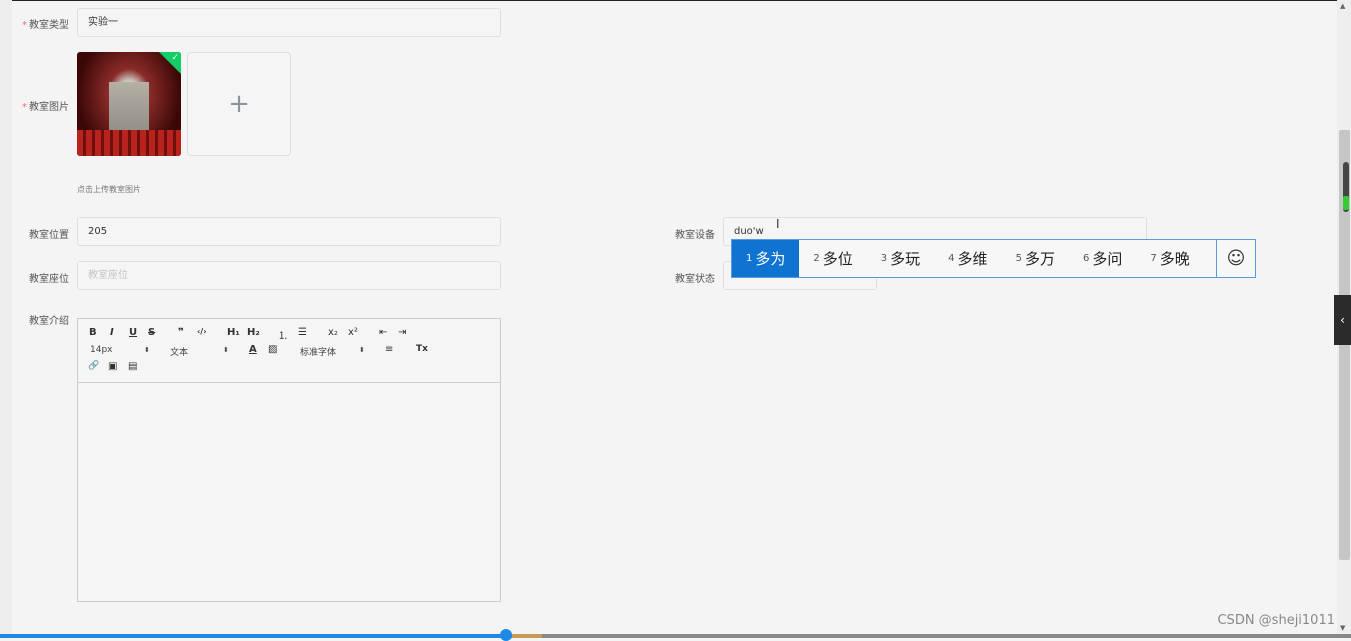 This screenshot has height=641, width=1351. I want to click on blockquote-button: ❞, so click(181, 332).